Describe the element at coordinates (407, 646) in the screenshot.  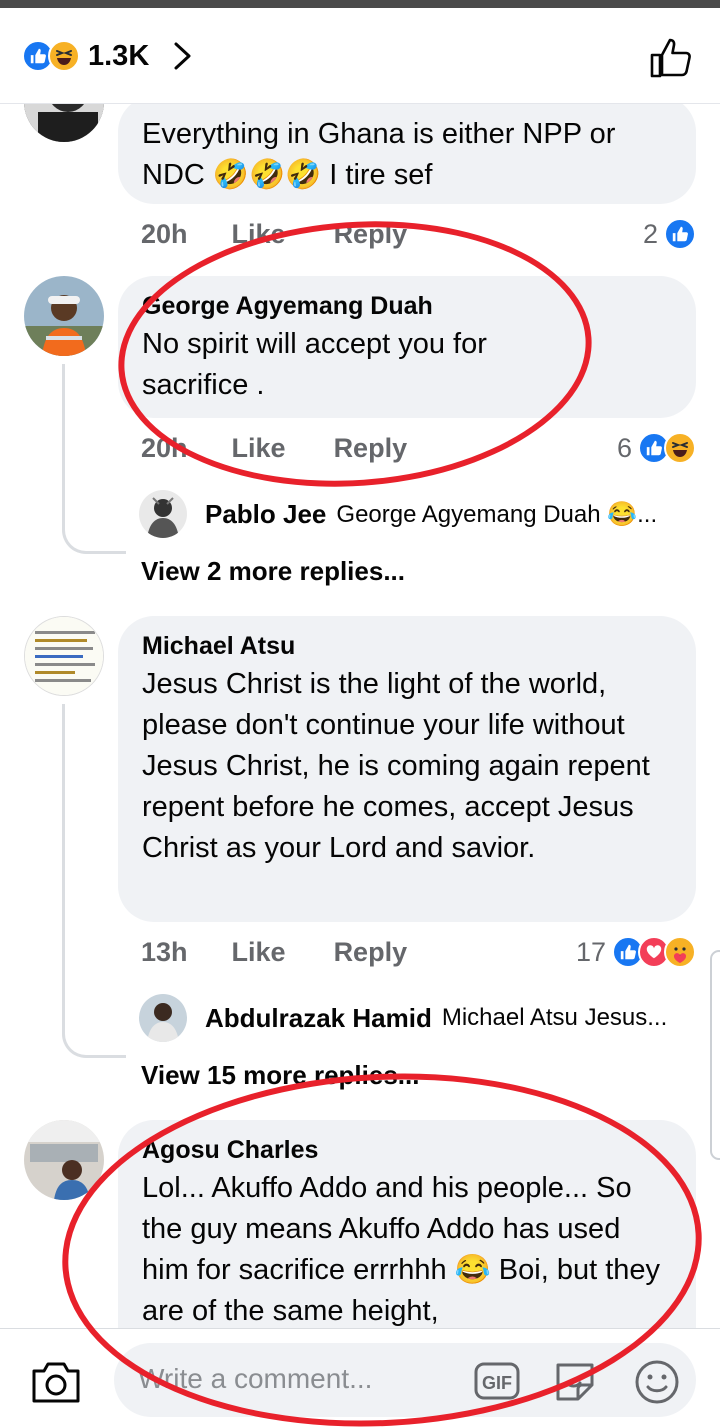
I see `comment-author: Michael Atsu` at that location.